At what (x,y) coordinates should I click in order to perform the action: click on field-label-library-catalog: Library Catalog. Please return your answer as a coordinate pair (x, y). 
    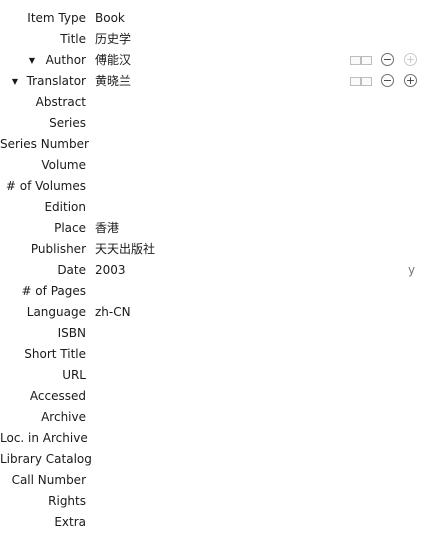
    Looking at the image, I should click on (46, 459).